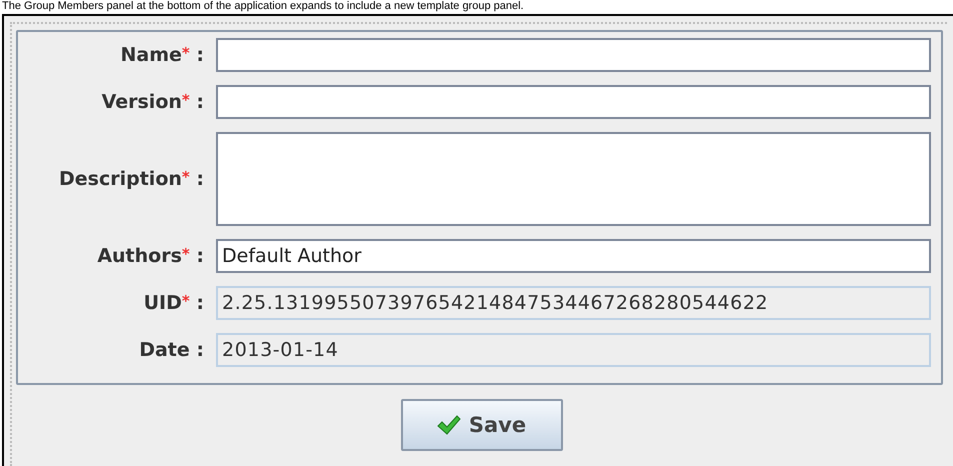  Describe the element at coordinates (173, 303) in the screenshot. I see `field-label: UID* :` at that location.